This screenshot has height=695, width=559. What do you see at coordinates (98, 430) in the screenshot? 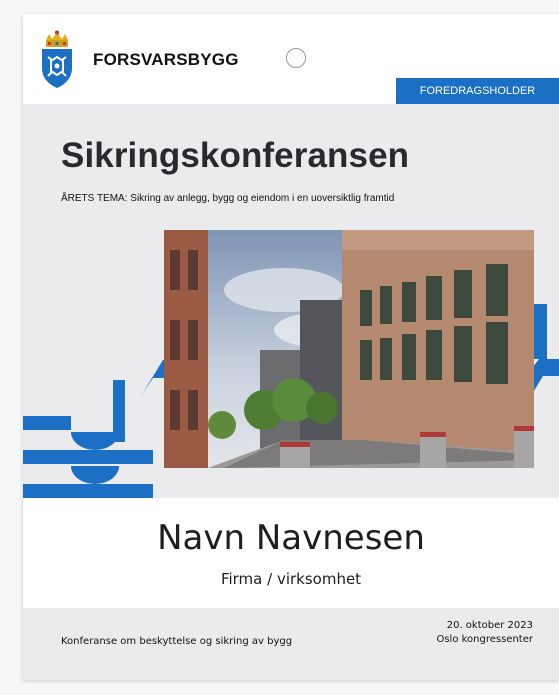
I see `decorative-pattern-left` at bounding box center [98, 430].